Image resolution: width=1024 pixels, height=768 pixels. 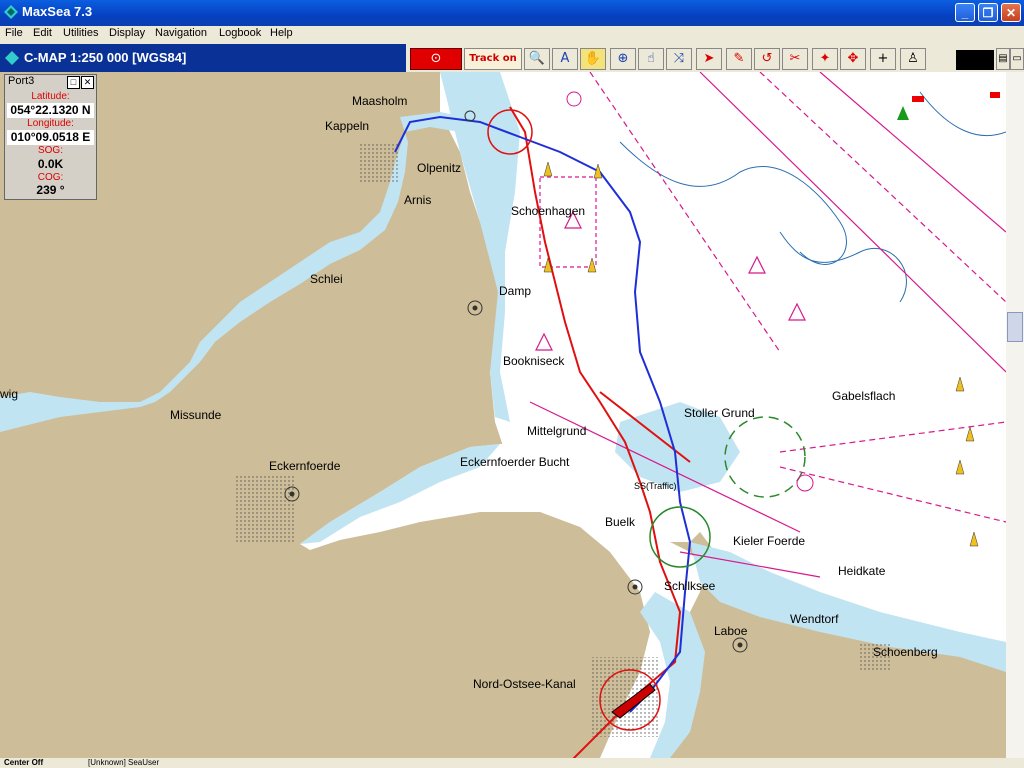 I want to click on place-laboe: Laboe, so click(x=731, y=631).